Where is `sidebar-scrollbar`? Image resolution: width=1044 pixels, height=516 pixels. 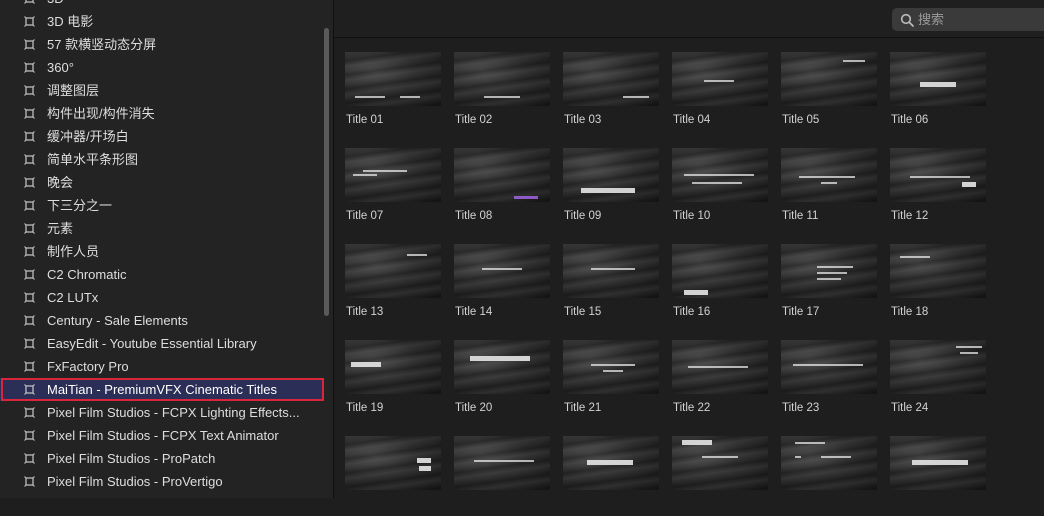 sidebar-scrollbar is located at coordinates (326, 172).